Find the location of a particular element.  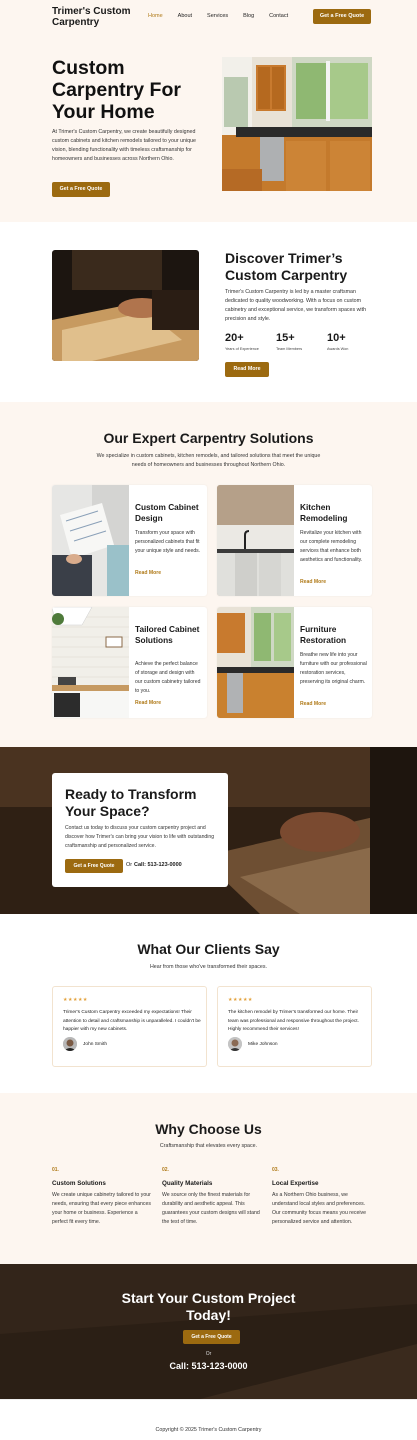

nav-about: About is located at coordinates (185, 16).